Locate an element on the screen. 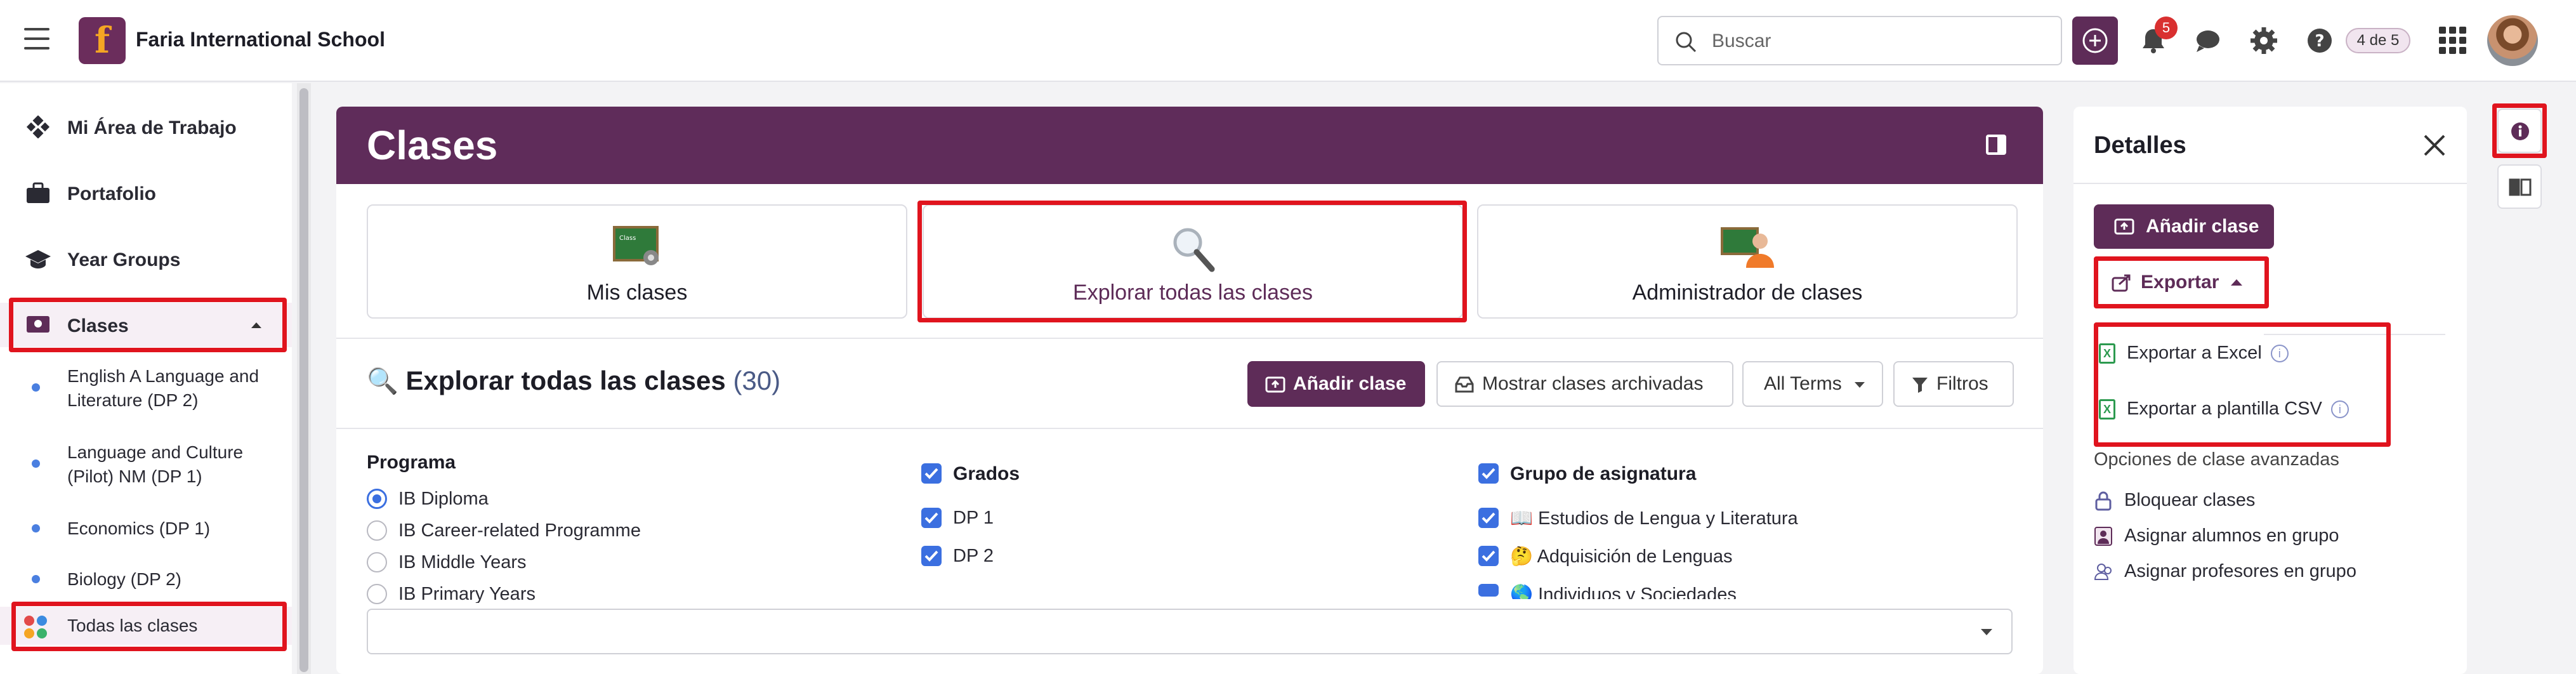 The height and width of the screenshot is (674, 2576). show-archived-button: Mostrar clases archivadas is located at coordinates (1584, 384).